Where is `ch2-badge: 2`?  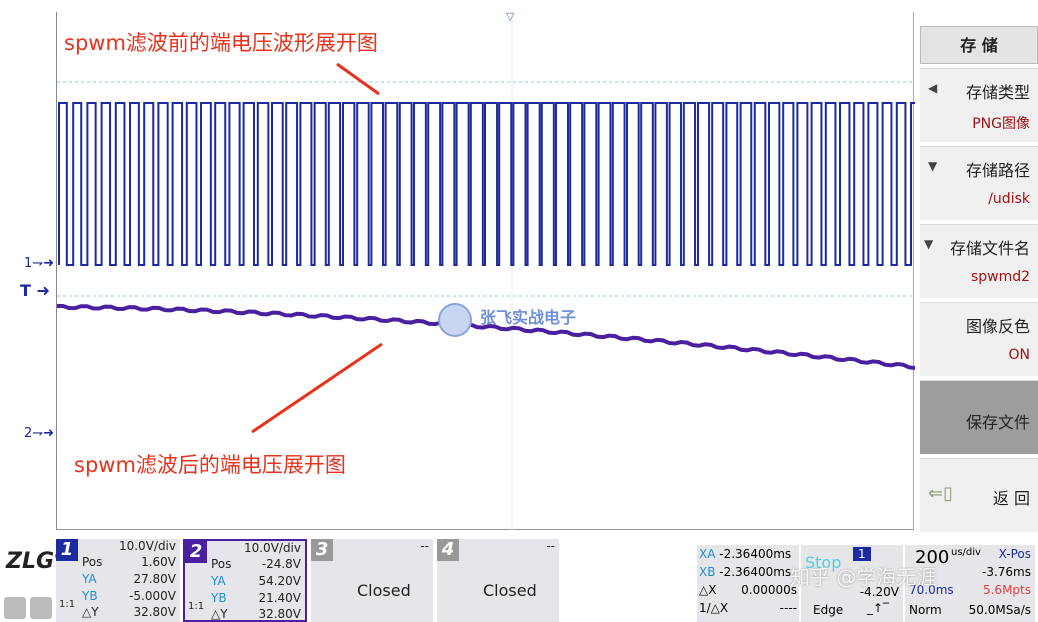 ch2-badge: 2 is located at coordinates (196, 552).